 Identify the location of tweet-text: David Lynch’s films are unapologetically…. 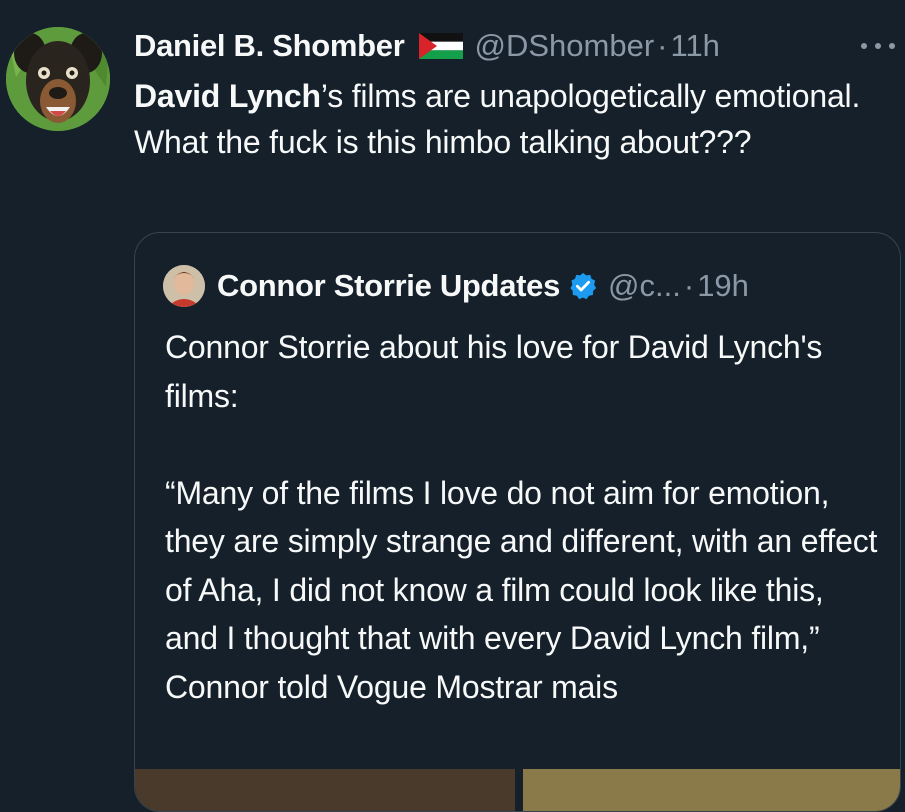
(516, 119).